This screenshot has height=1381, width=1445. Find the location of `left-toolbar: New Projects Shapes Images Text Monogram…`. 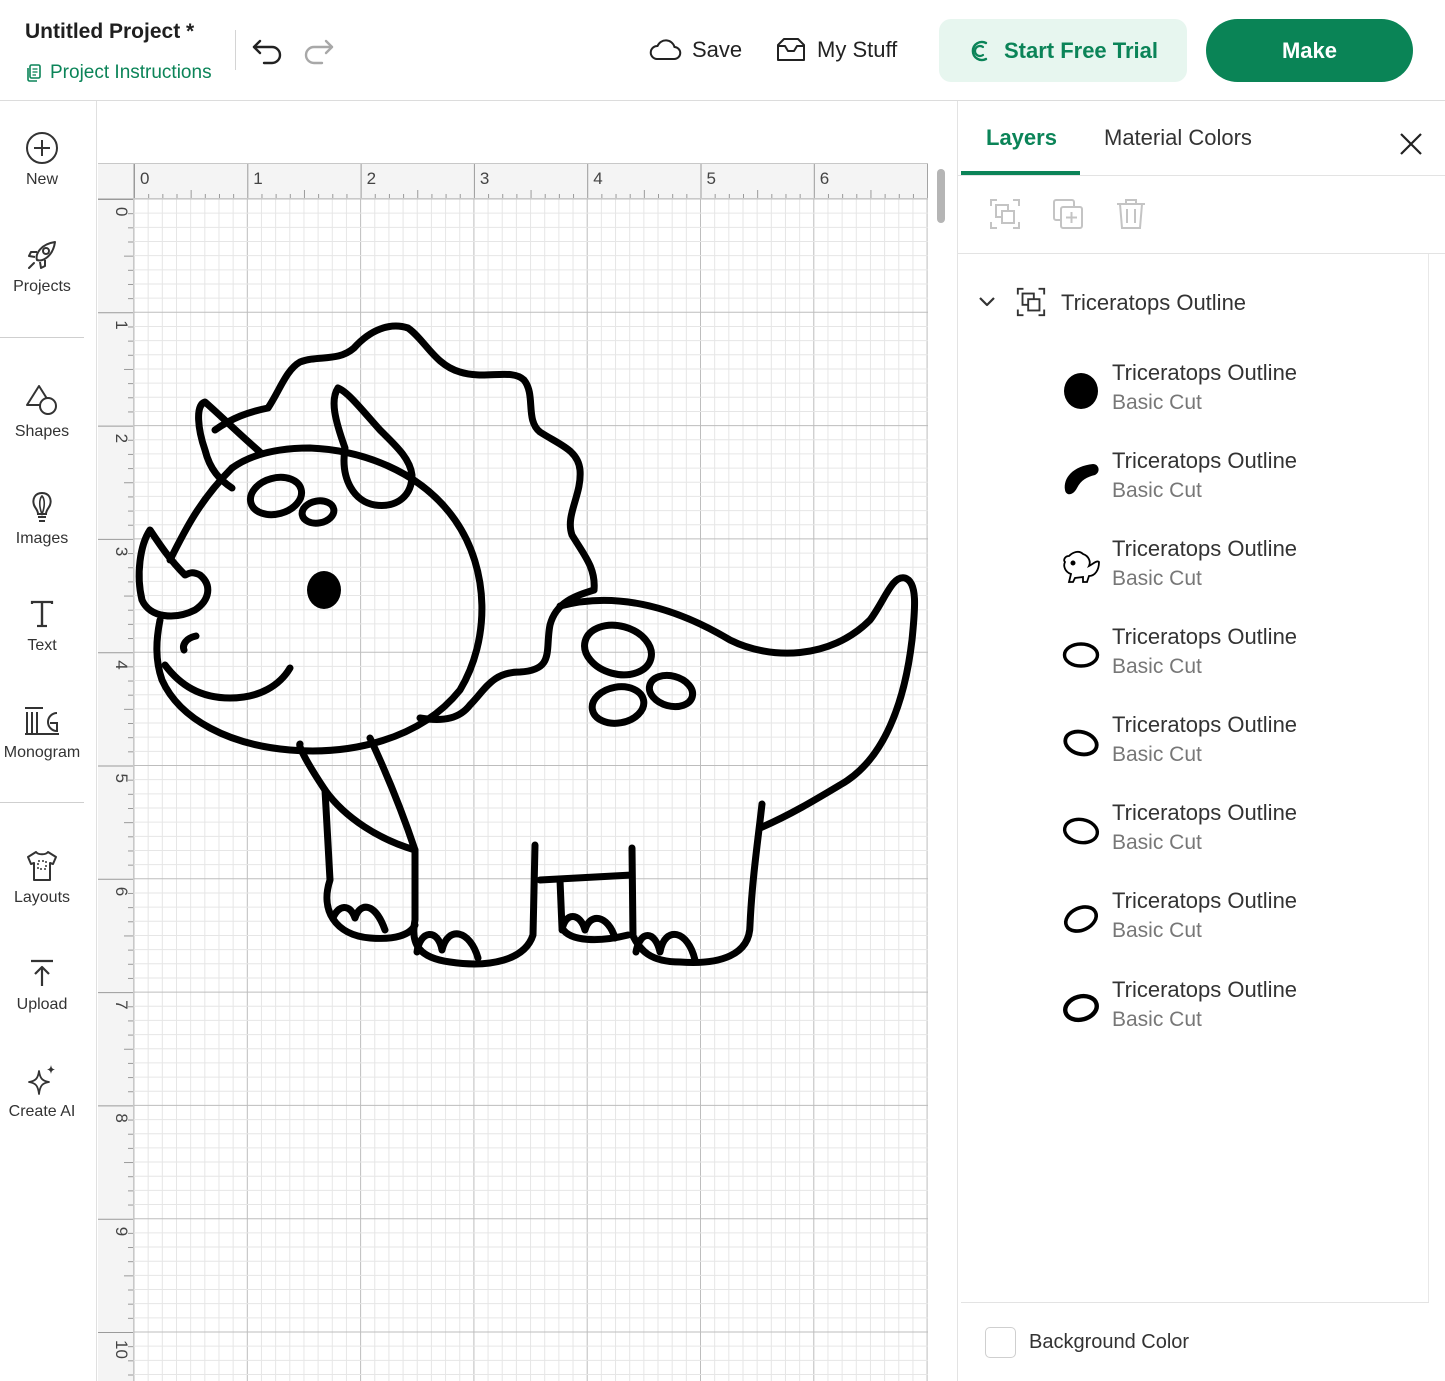

left-toolbar: New Projects Shapes Images Text Monogram… is located at coordinates (48, 741).